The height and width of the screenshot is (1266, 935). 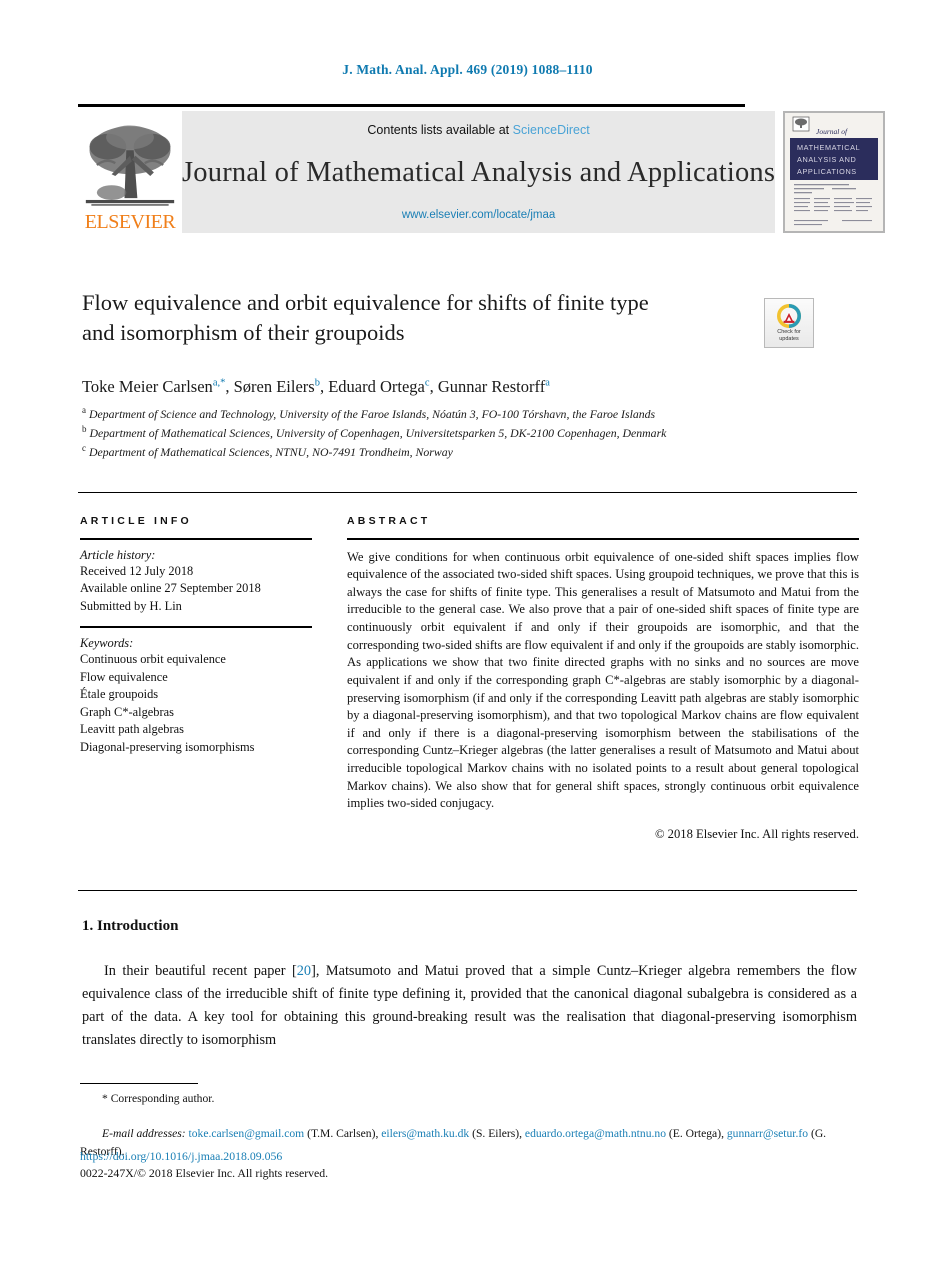 I want to click on article-history-item: Available online 27 September 2018, so click(x=170, y=588).